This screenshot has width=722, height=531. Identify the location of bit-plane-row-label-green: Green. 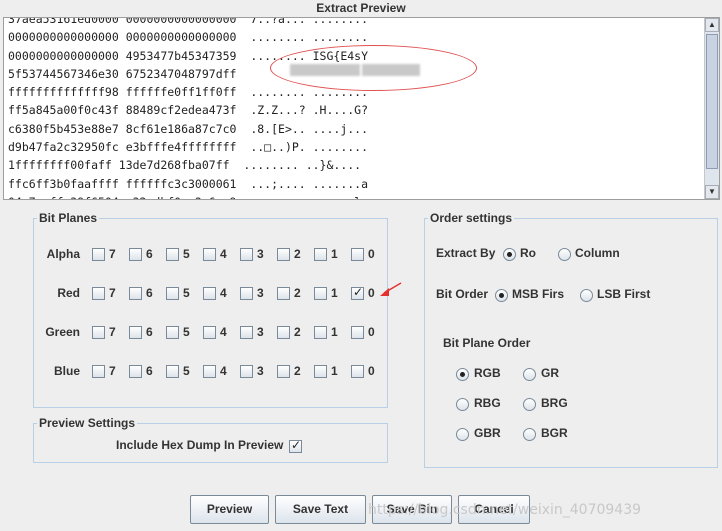
(62, 332).